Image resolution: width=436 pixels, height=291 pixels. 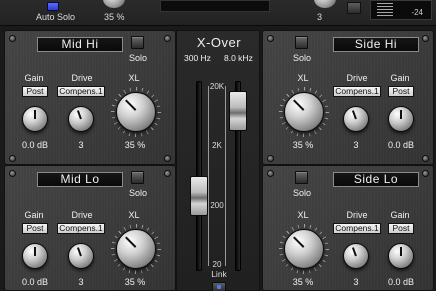 I want to click on drive-knob-side-hi, so click(x=356, y=119).